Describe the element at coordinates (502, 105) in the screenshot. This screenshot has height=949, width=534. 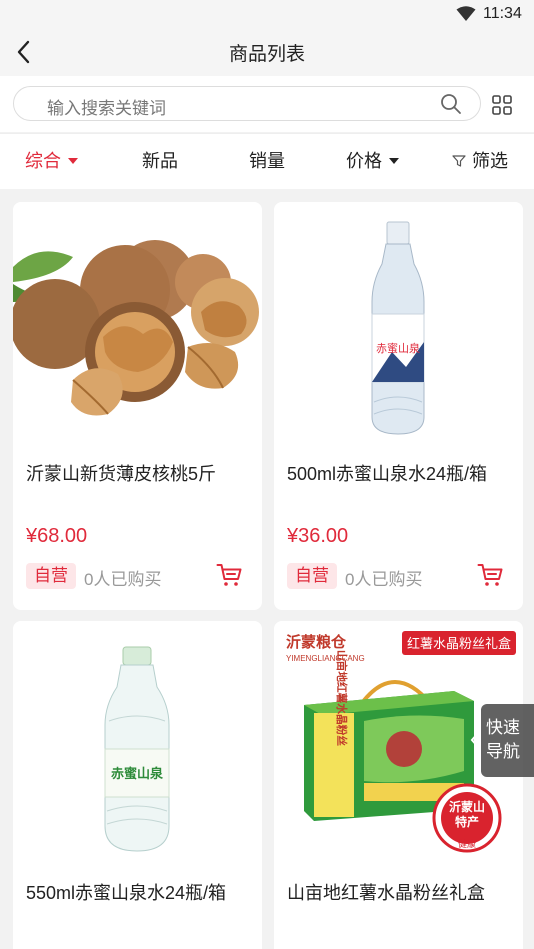
I see `grid-view-icon` at that location.